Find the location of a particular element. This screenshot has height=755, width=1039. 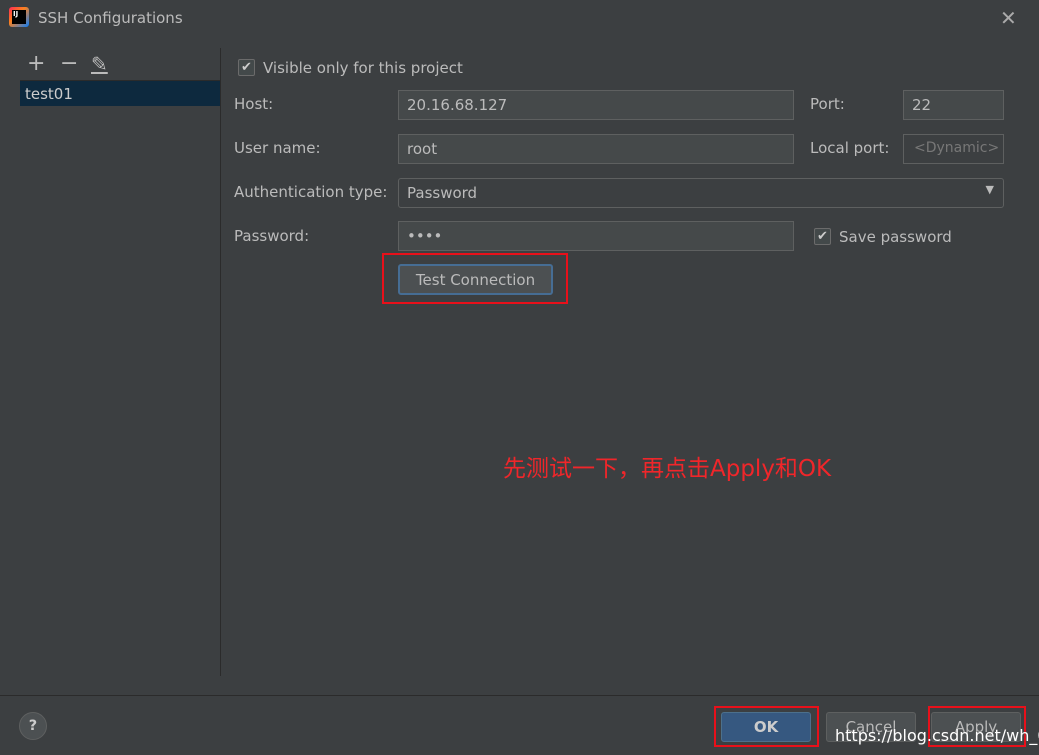

port-input: 22 is located at coordinates (953, 105).